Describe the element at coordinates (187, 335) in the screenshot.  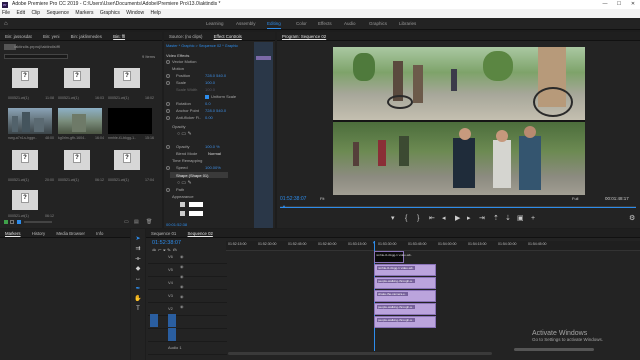
I see `track-header-a1: A1` at that location.